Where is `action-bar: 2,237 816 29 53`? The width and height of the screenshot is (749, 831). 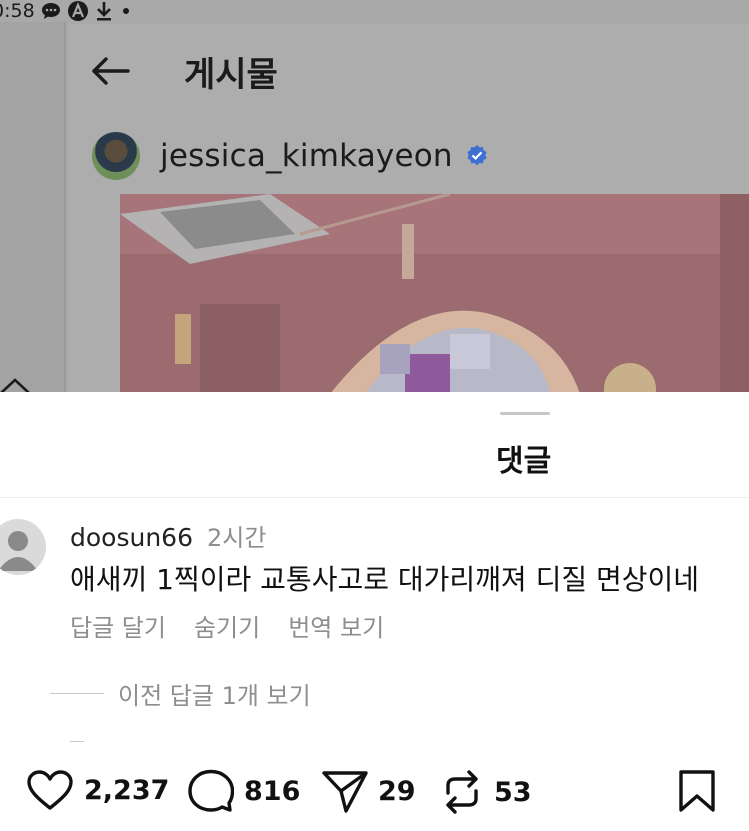
action-bar: 2,237 816 29 53 is located at coordinates (374, 792).